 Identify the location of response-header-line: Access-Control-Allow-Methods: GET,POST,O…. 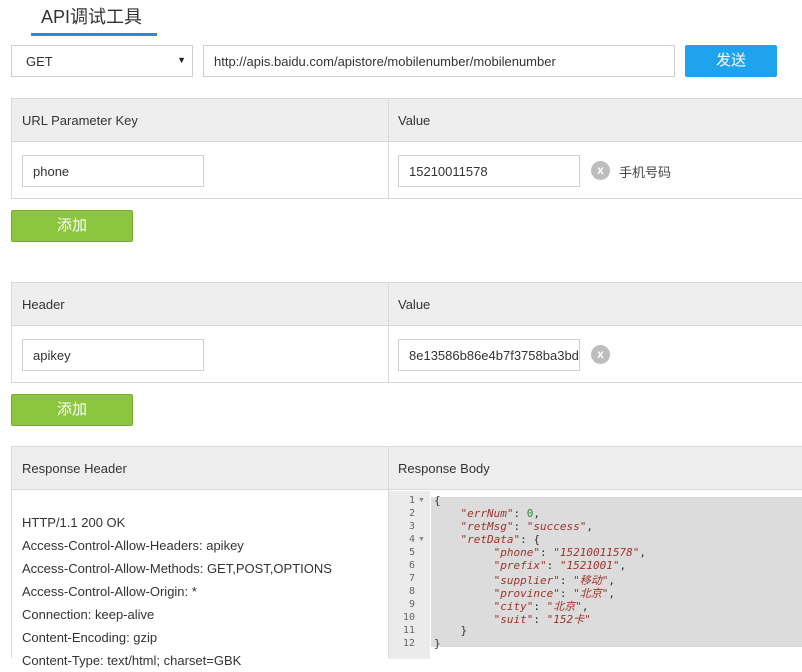
(177, 568).